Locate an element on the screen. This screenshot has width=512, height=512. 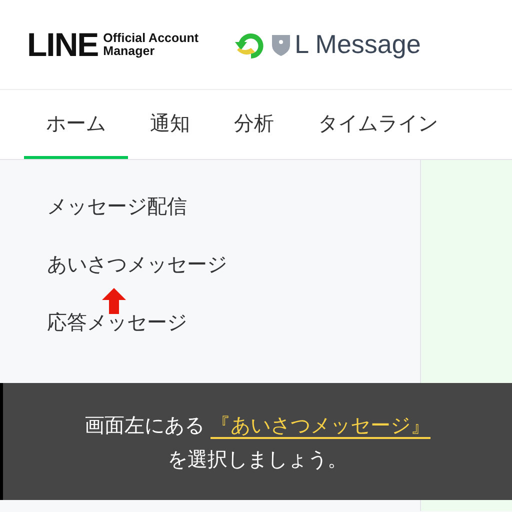
account-name: L Message is located at coordinates (357, 44).